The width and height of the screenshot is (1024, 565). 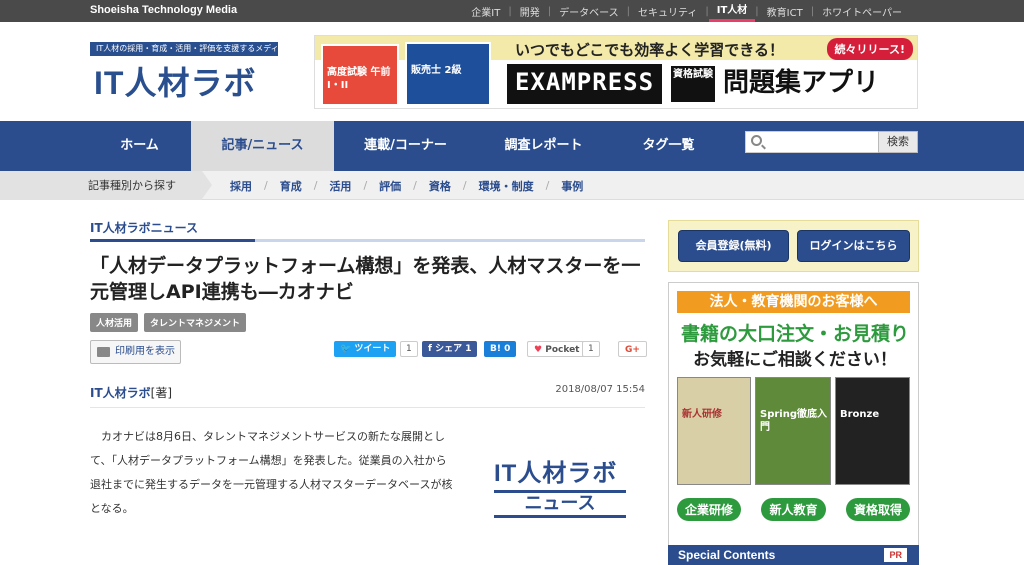 What do you see at coordinates (120, 393) in the screenshot?
I see `author-link: IT人材ラボ` at bounding box center [120, 393].